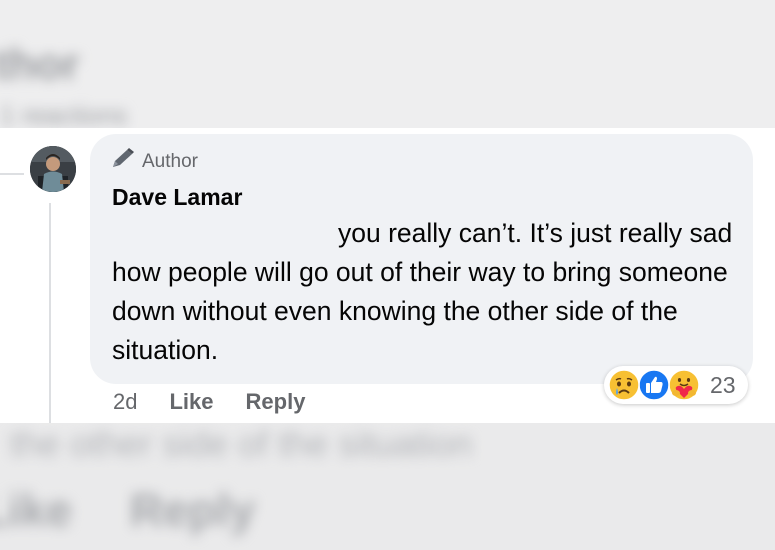 The width and height of the screenshot is (775, 550). What do you see at coordinates (193, 510) in the screenshot?
I see `blurred-text: Reply` at bounding box center [193, 510].